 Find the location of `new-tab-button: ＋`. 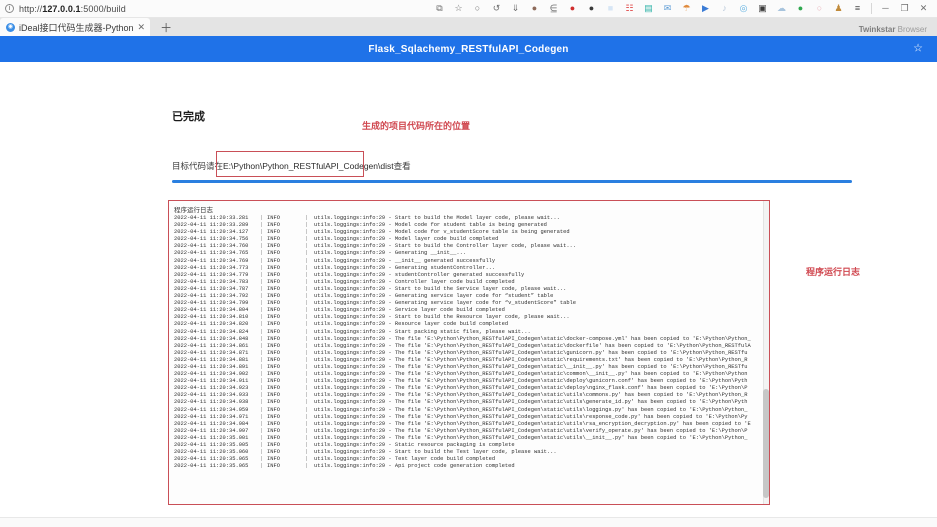

new-tab-button: ＋ is located at coordinates (166, 28).